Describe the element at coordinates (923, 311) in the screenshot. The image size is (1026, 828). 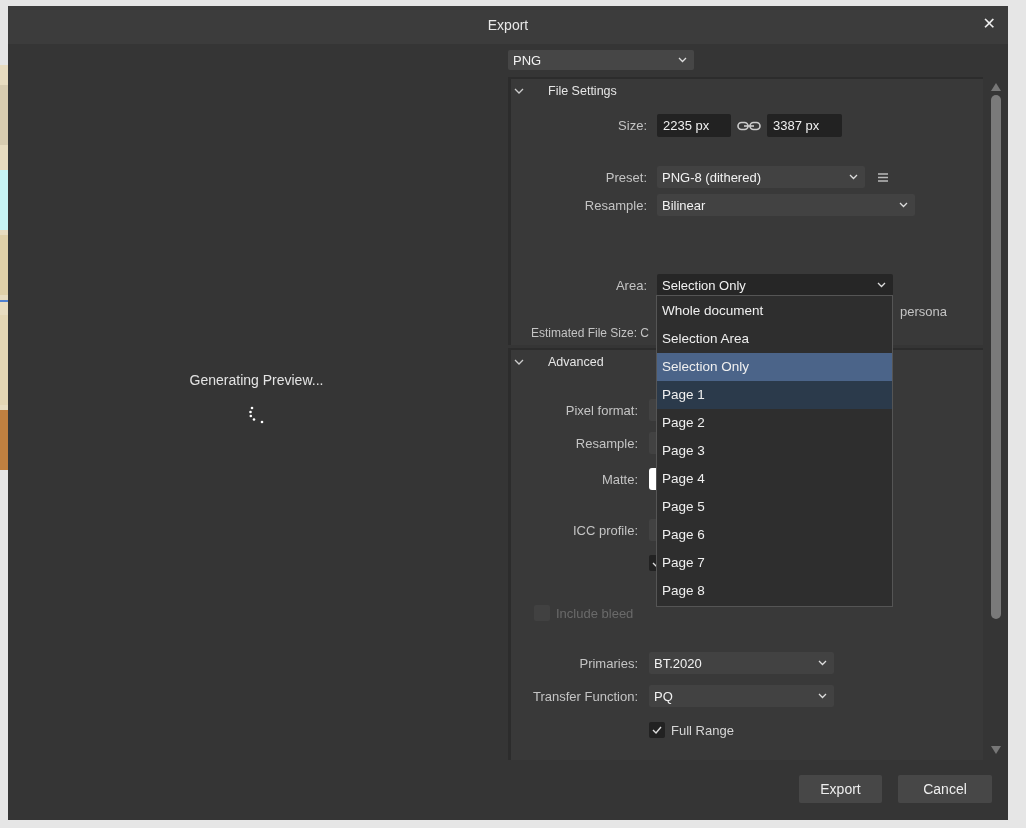
I see `persona-text: persona` at that location.